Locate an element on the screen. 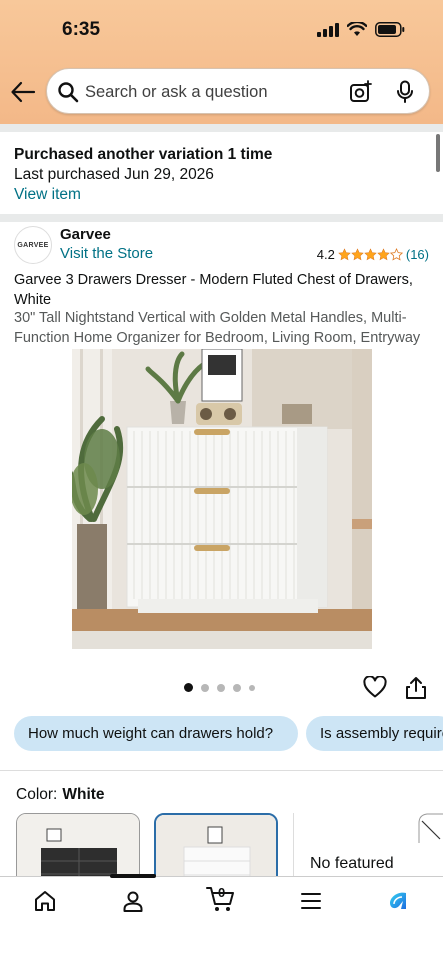 Image resolution: width=443 pixels, height=960 pixels. view-item-link: View item is located at coordinates (143, 195).